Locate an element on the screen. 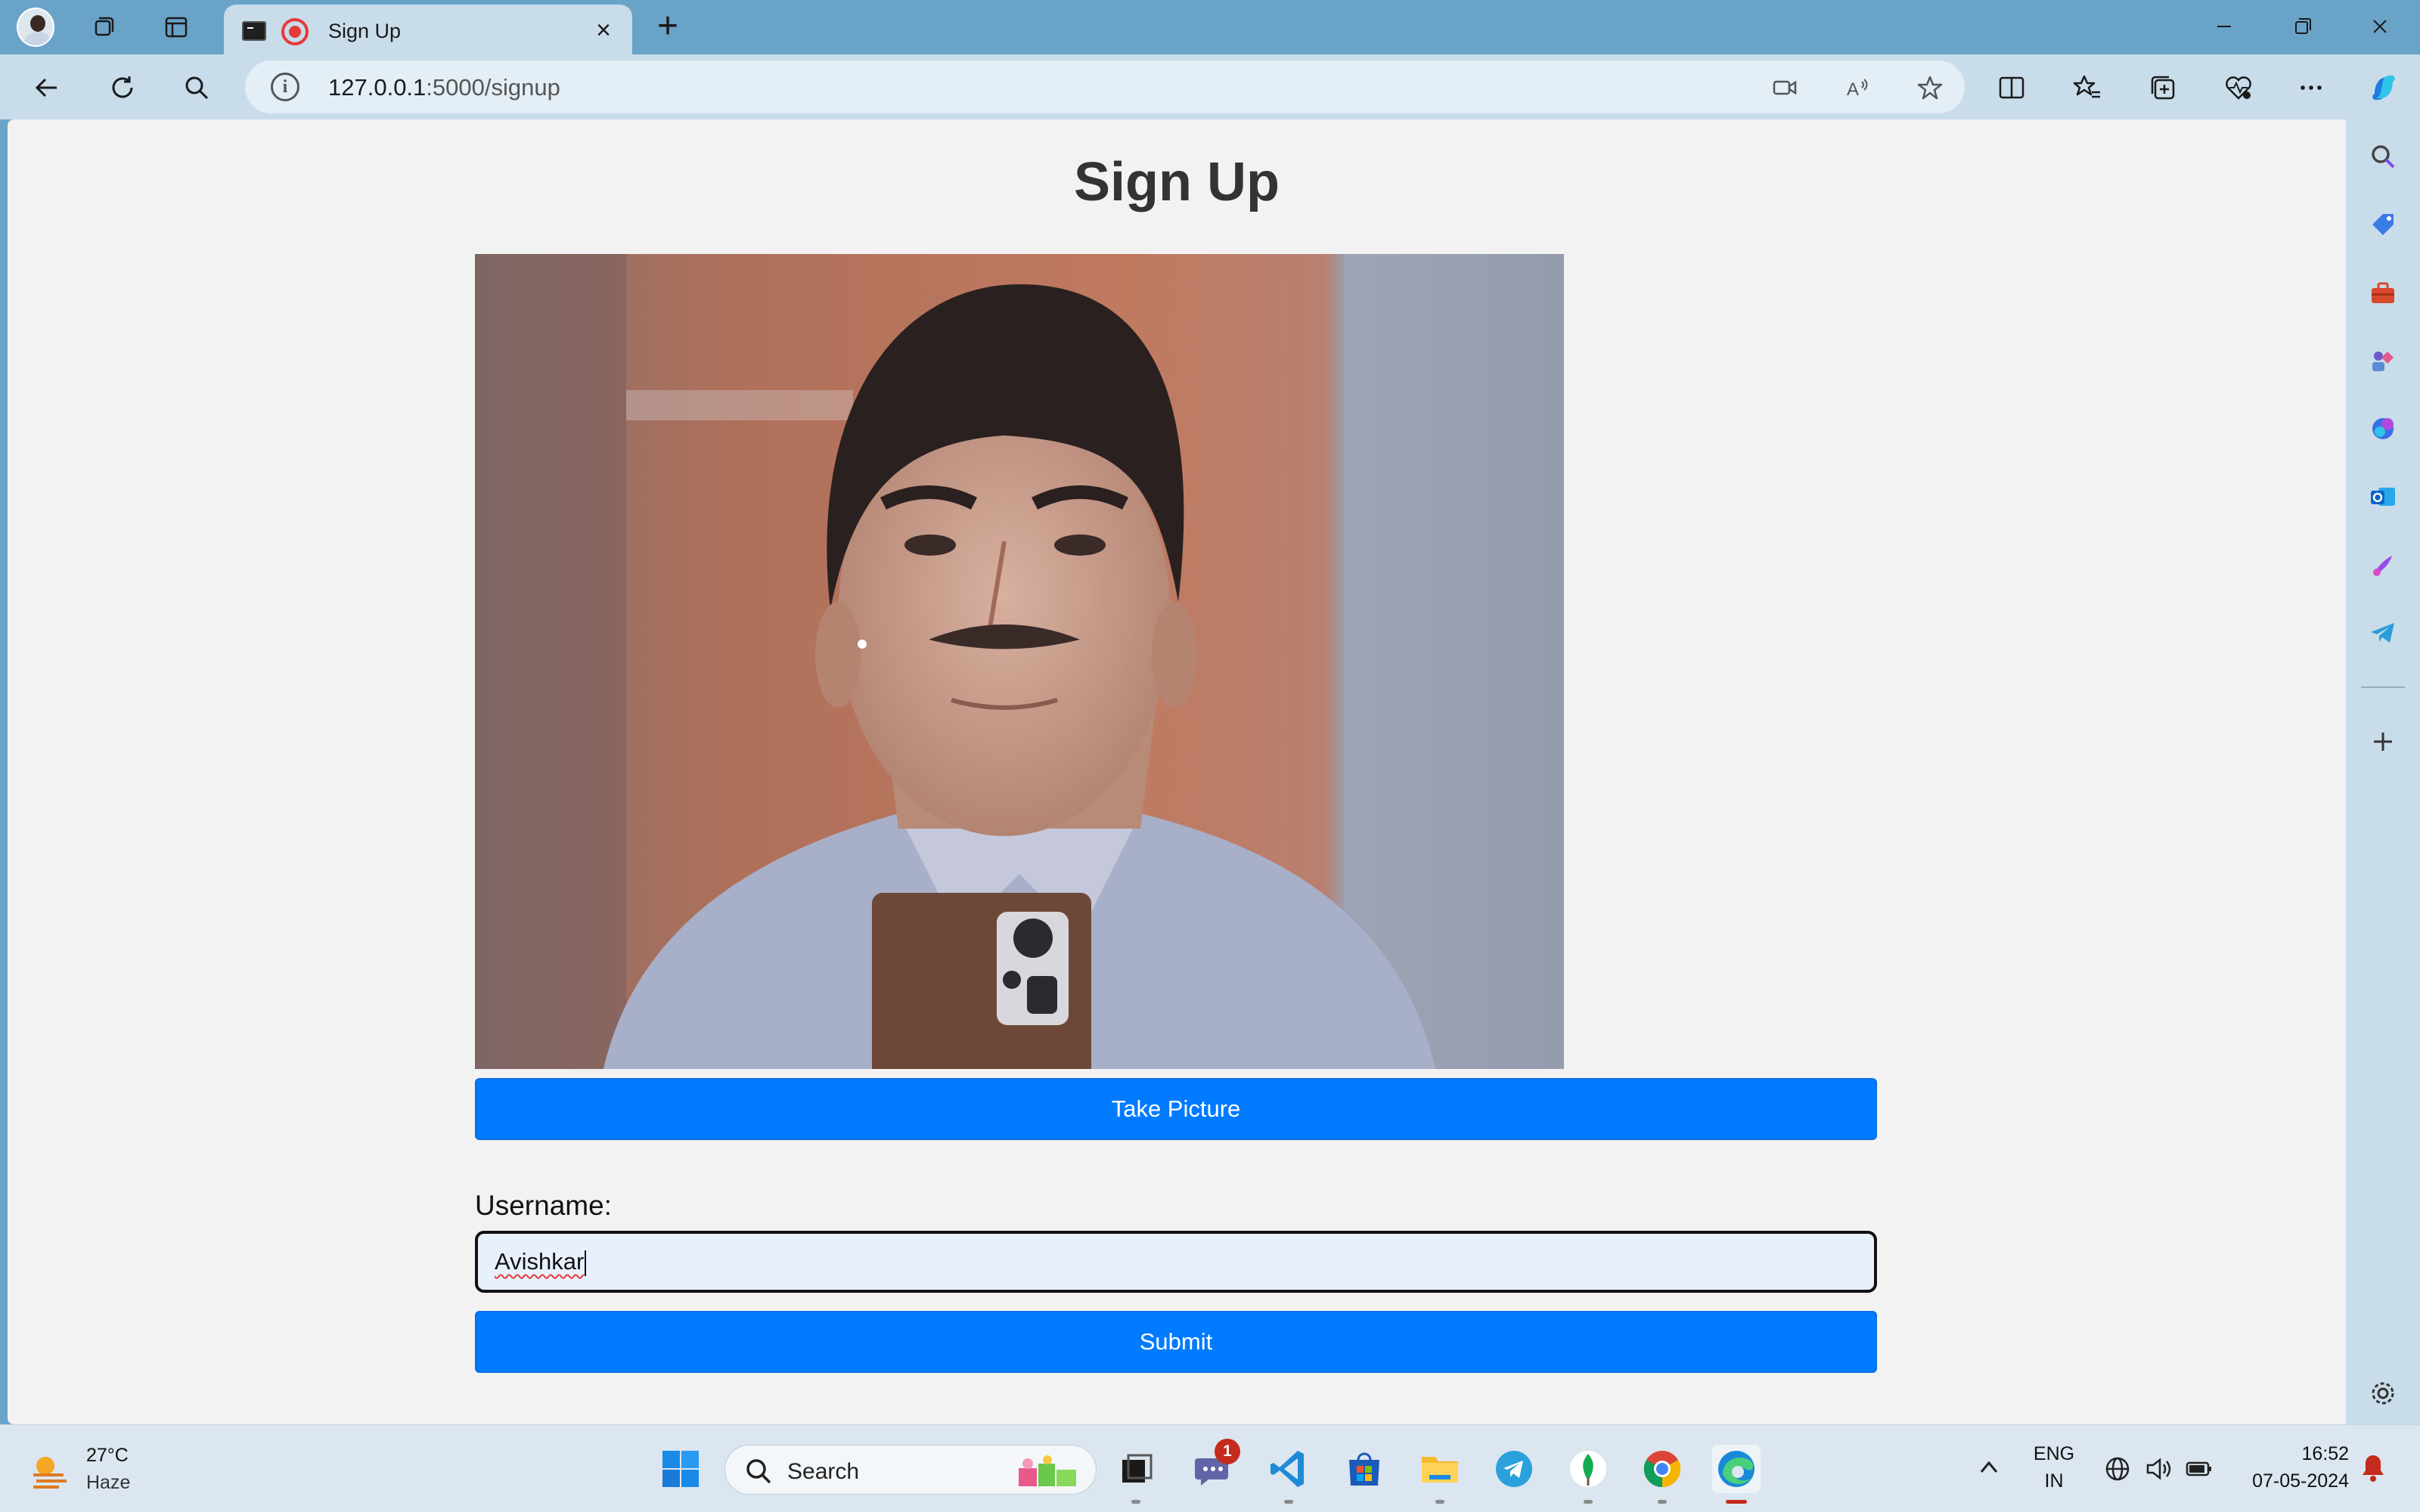  tab-actions-button is located at coordinates (176, 27).